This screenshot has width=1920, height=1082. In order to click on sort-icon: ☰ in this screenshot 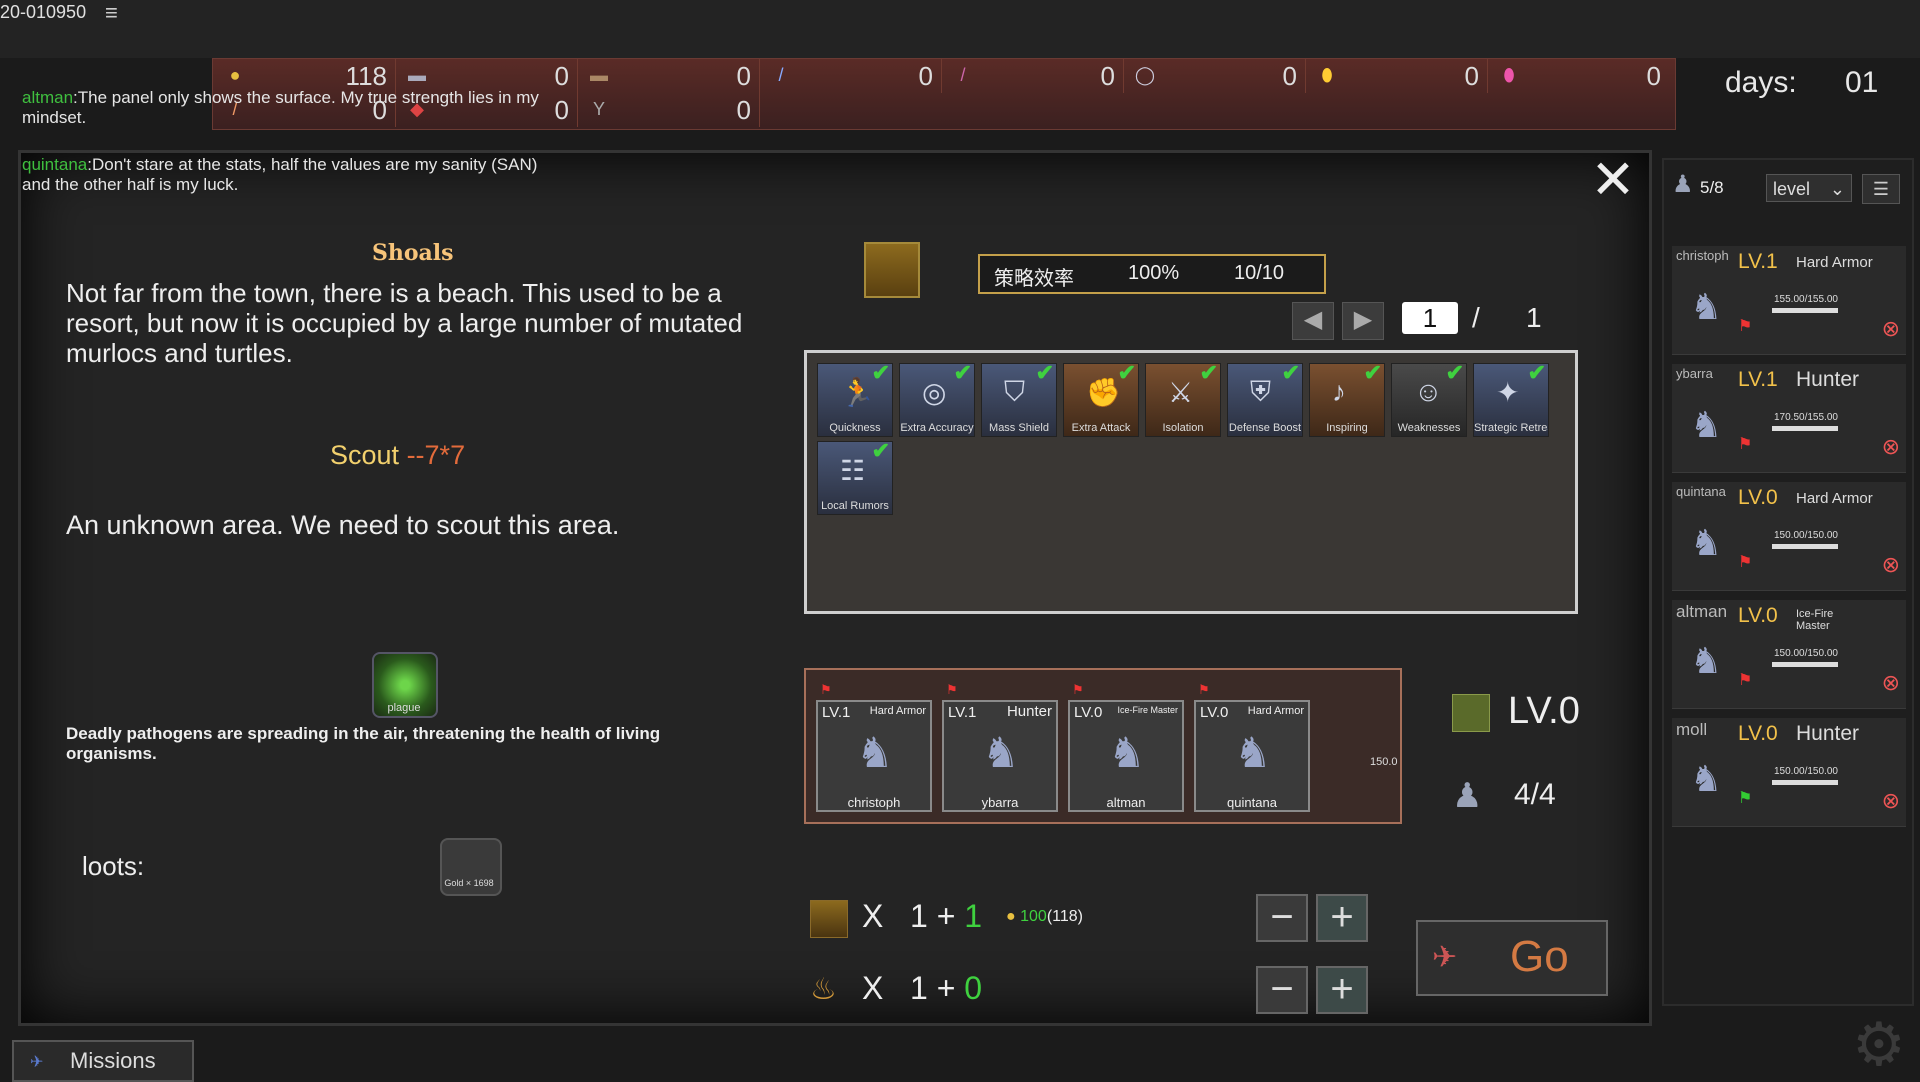, I will do `click(1881, 189)`.